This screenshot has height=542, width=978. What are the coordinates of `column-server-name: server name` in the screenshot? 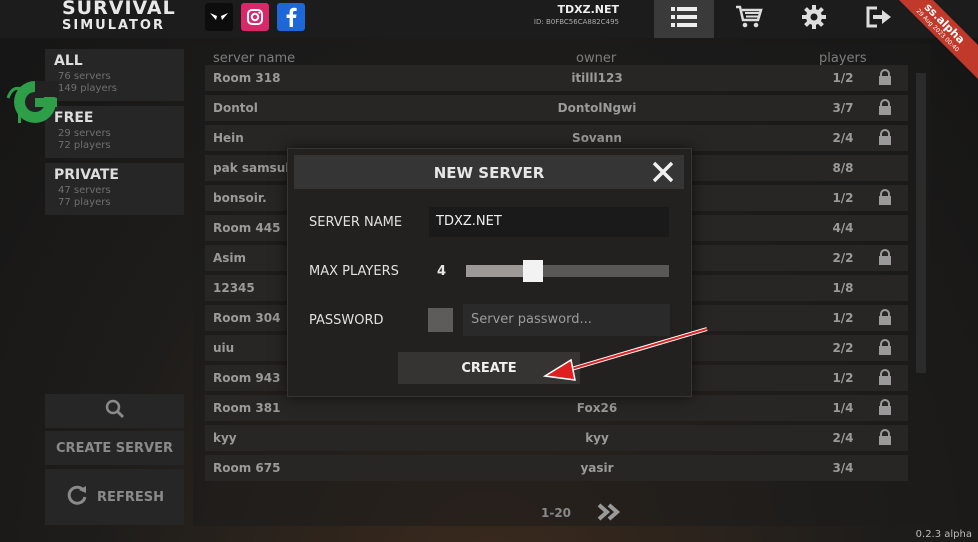 It's located at (254, 58).